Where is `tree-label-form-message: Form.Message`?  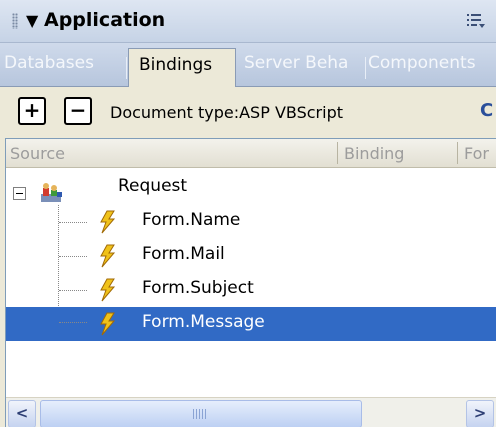
tree-label-form-message: Form.Message is located at coordinates (203, 322).